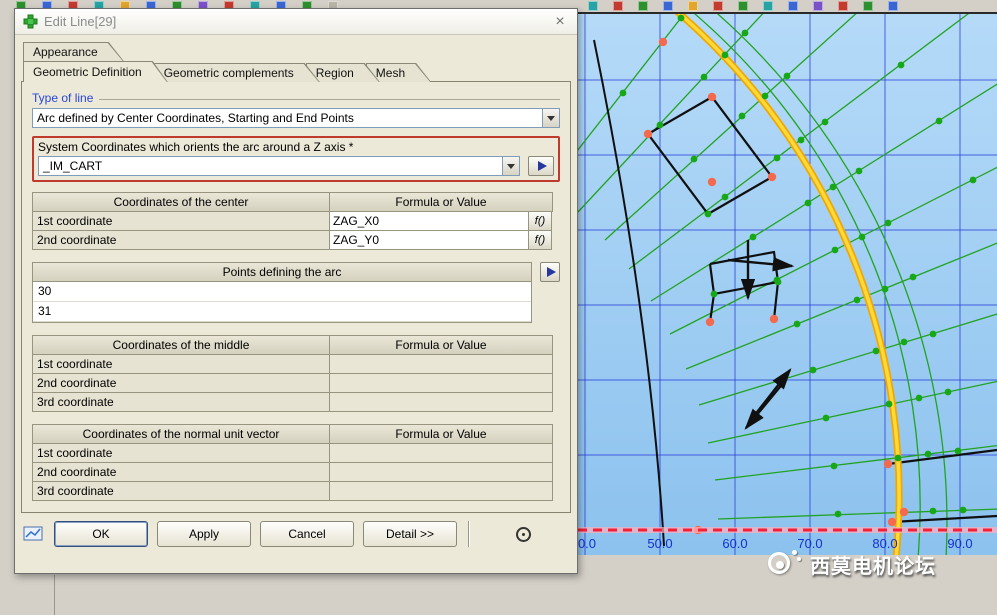 Image resolution: width=997 pixels, height=615 pixels. I want to click on center-x-field: ZAG_X0, so click(429, 221).